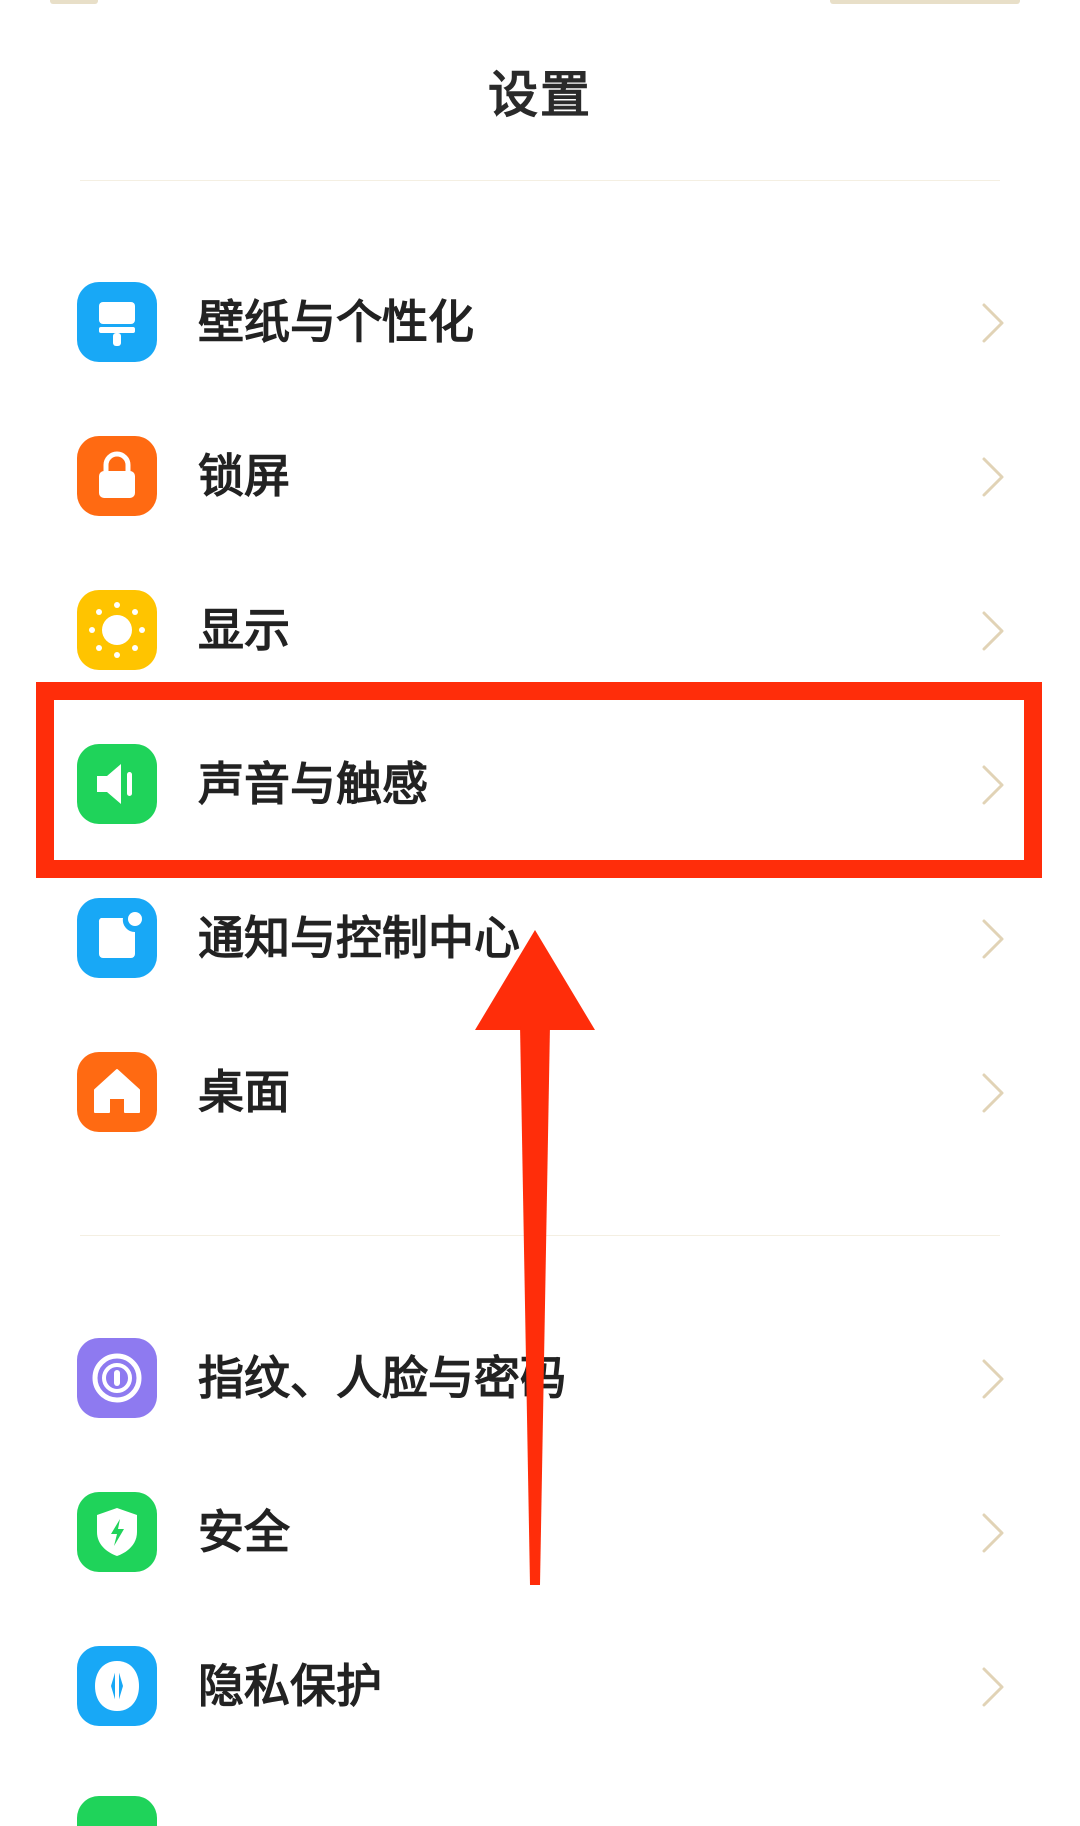  What do you see at coordinates (244, 630) in the screenshot?
I see `settings-item-label: 显示` at bounding box center [244, 630].